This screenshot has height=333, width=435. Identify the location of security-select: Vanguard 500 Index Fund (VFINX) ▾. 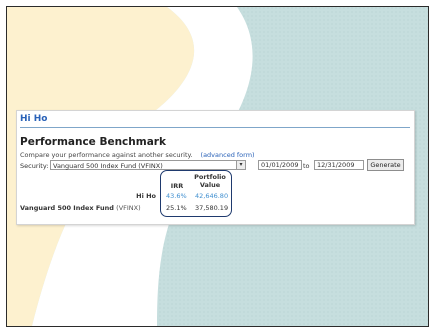
(148, 165).